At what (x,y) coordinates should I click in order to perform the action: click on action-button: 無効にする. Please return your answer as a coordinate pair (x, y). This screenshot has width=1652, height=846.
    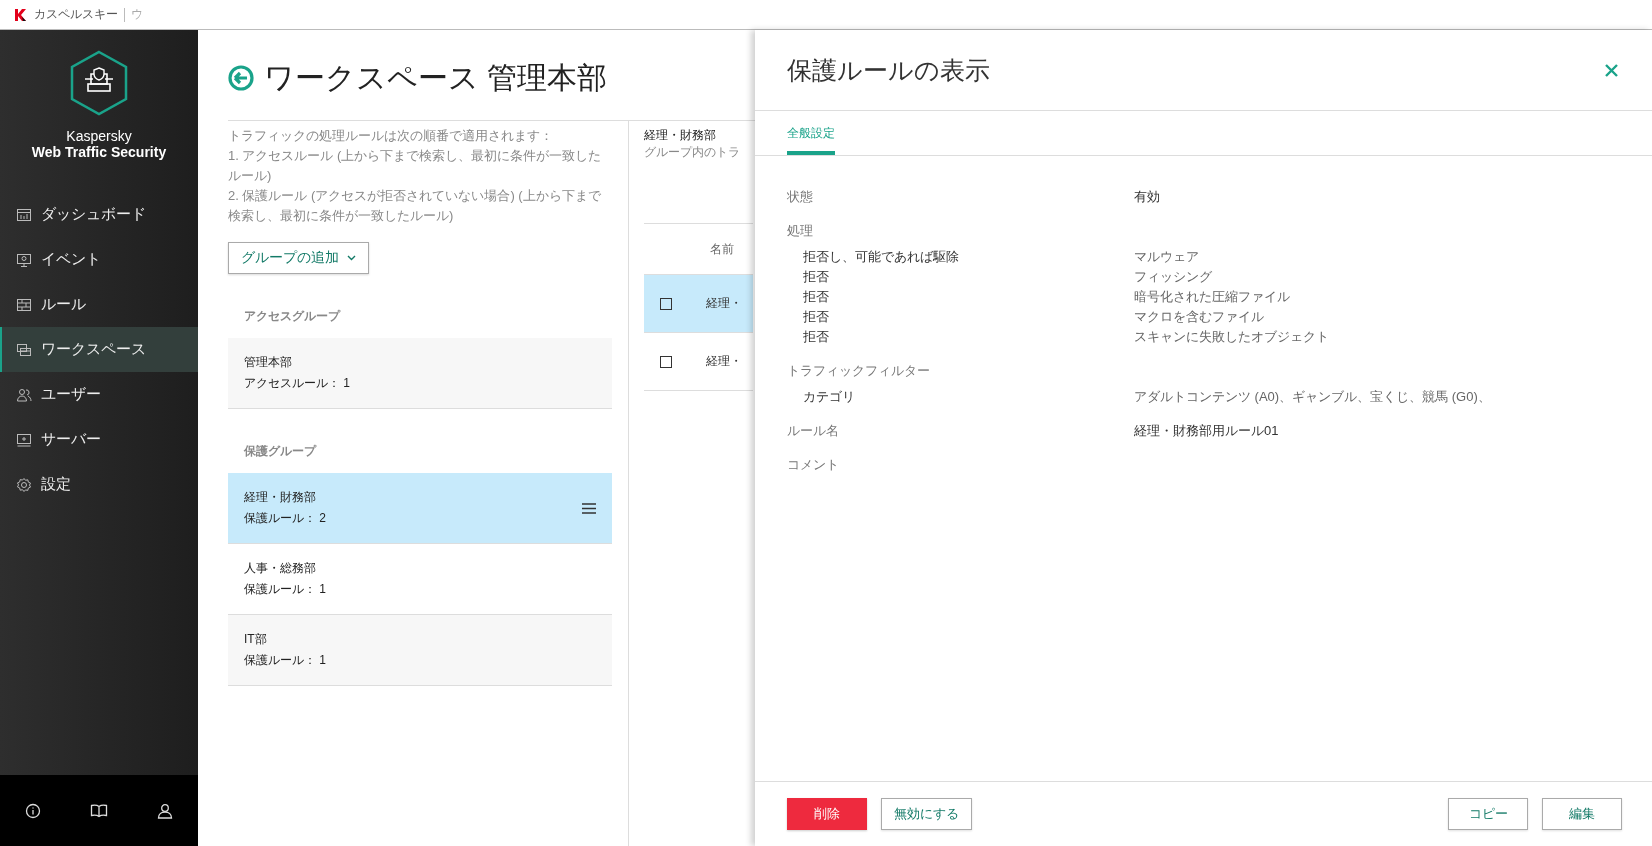
    Looking at the image, I should click on (926, 814).